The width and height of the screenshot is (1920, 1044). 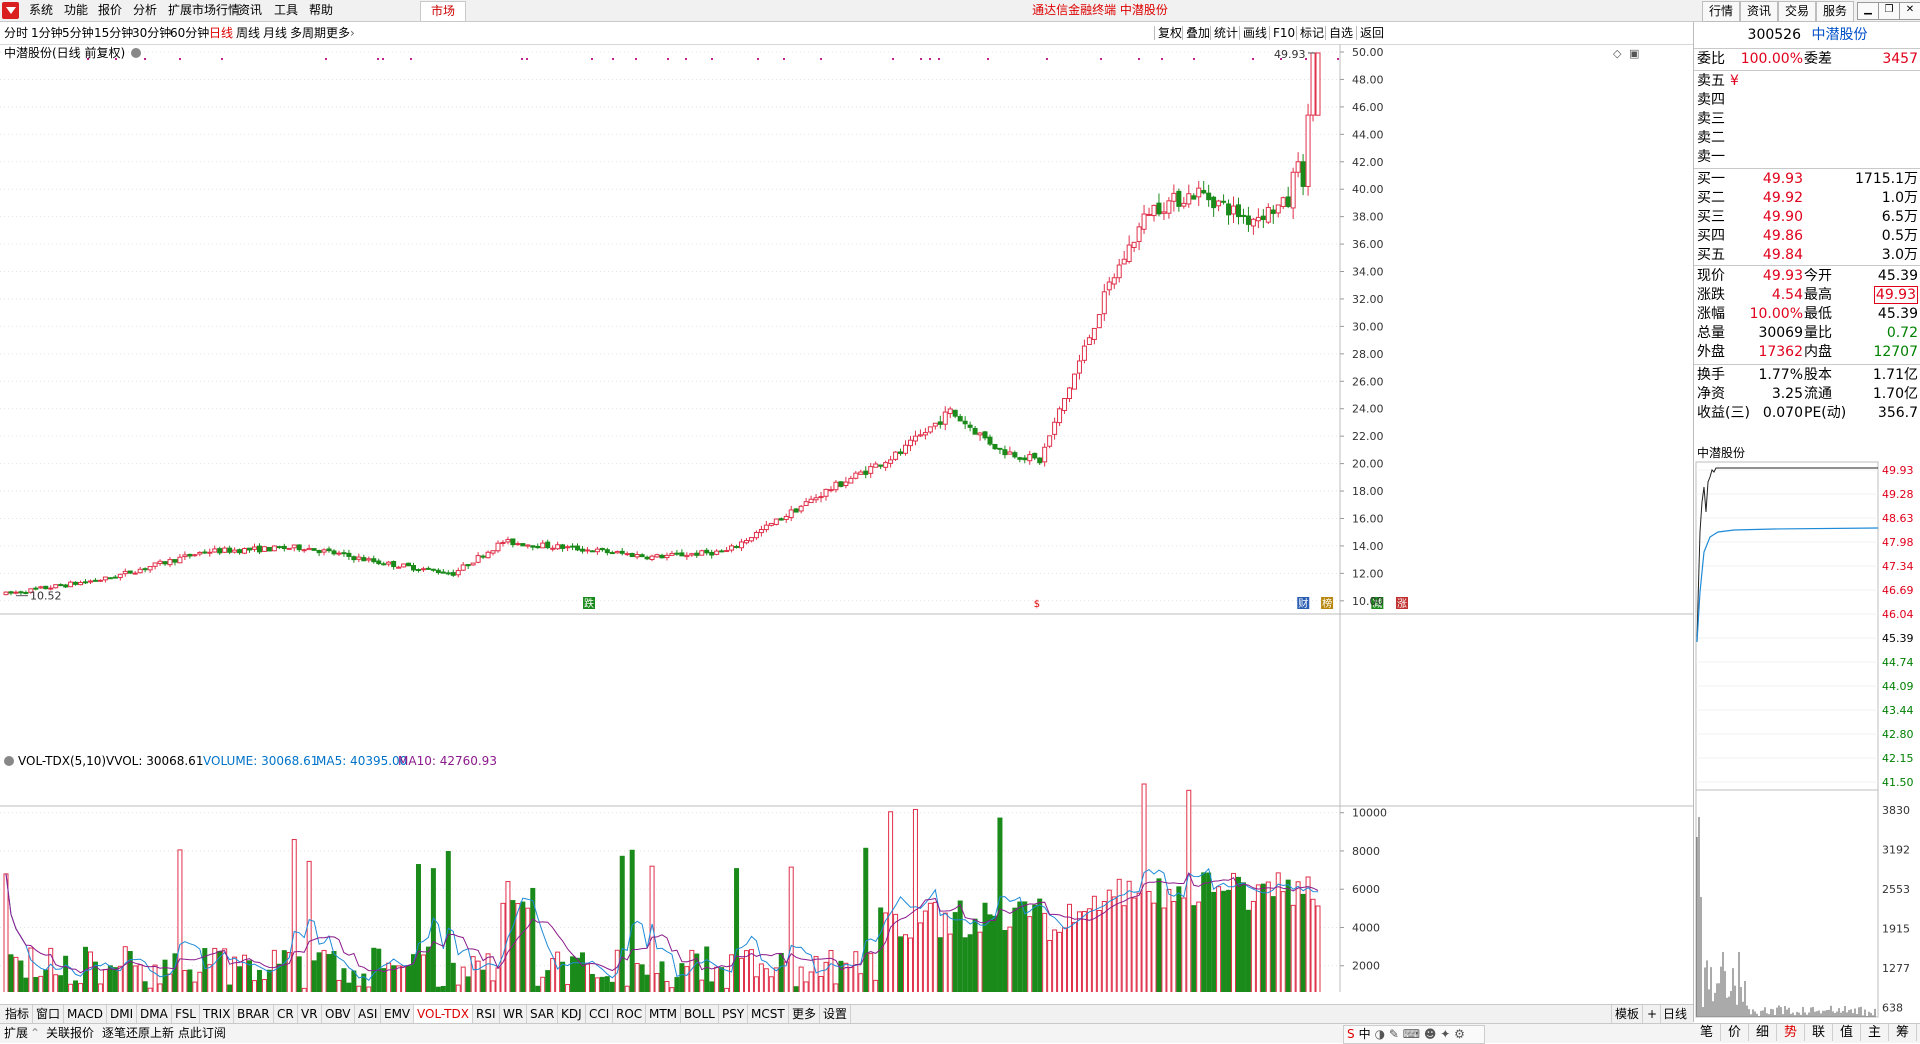 What do you see at coordinates (16, 33) in the screenshot?
I see `period-tab-0: 分时` at bounding box center [16, 33].